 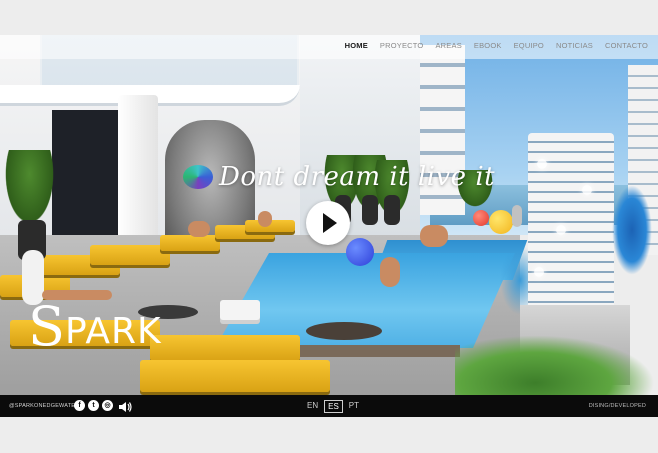 I want to click on language-switcher: EN ES PT, so click(x=334, y=406).